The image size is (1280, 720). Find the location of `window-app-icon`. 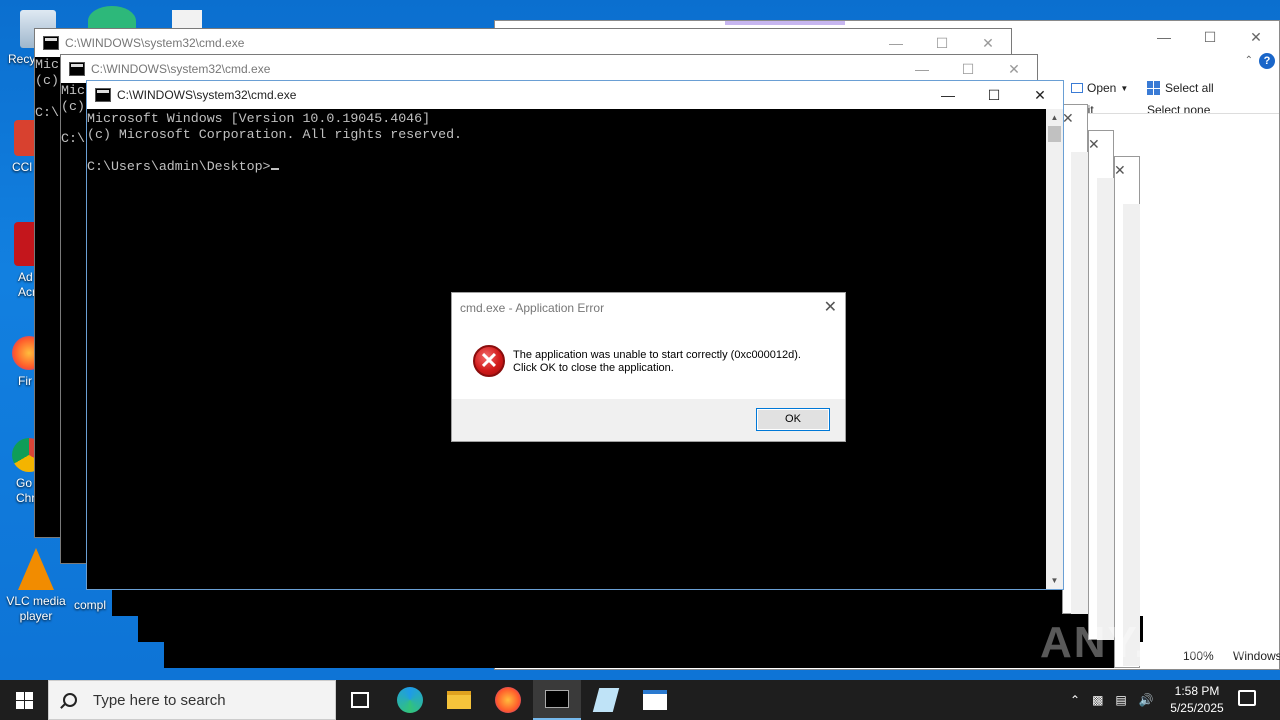

window-app-icon is located at coordinates (655, 700).